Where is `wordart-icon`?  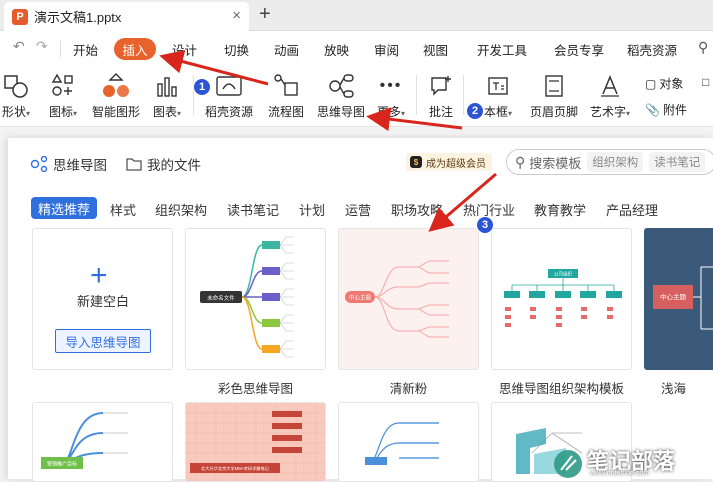
wordart-icon is located at coordinates (610, 86).